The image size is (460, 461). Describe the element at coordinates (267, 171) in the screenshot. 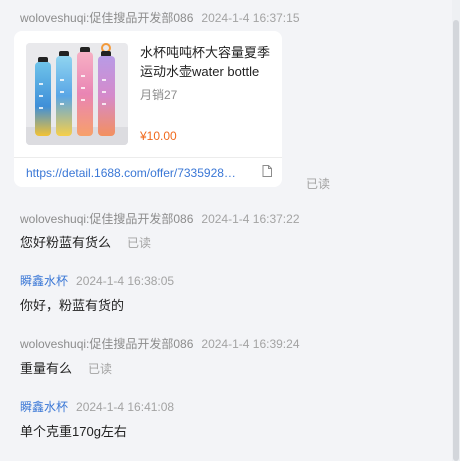

I see `document-icon` at that location.